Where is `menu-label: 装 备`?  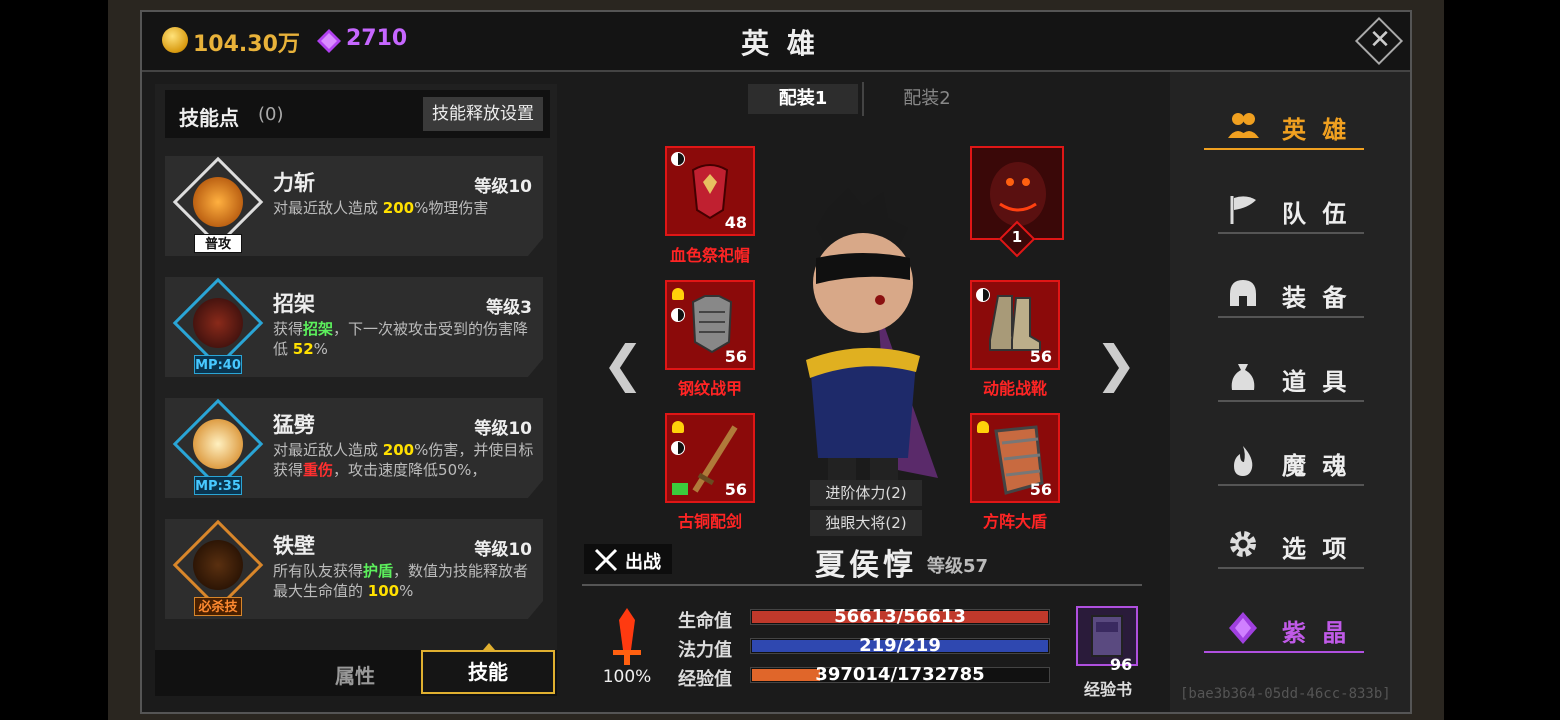 menu-label: 装 备 is located at coordinates (1316, 298).